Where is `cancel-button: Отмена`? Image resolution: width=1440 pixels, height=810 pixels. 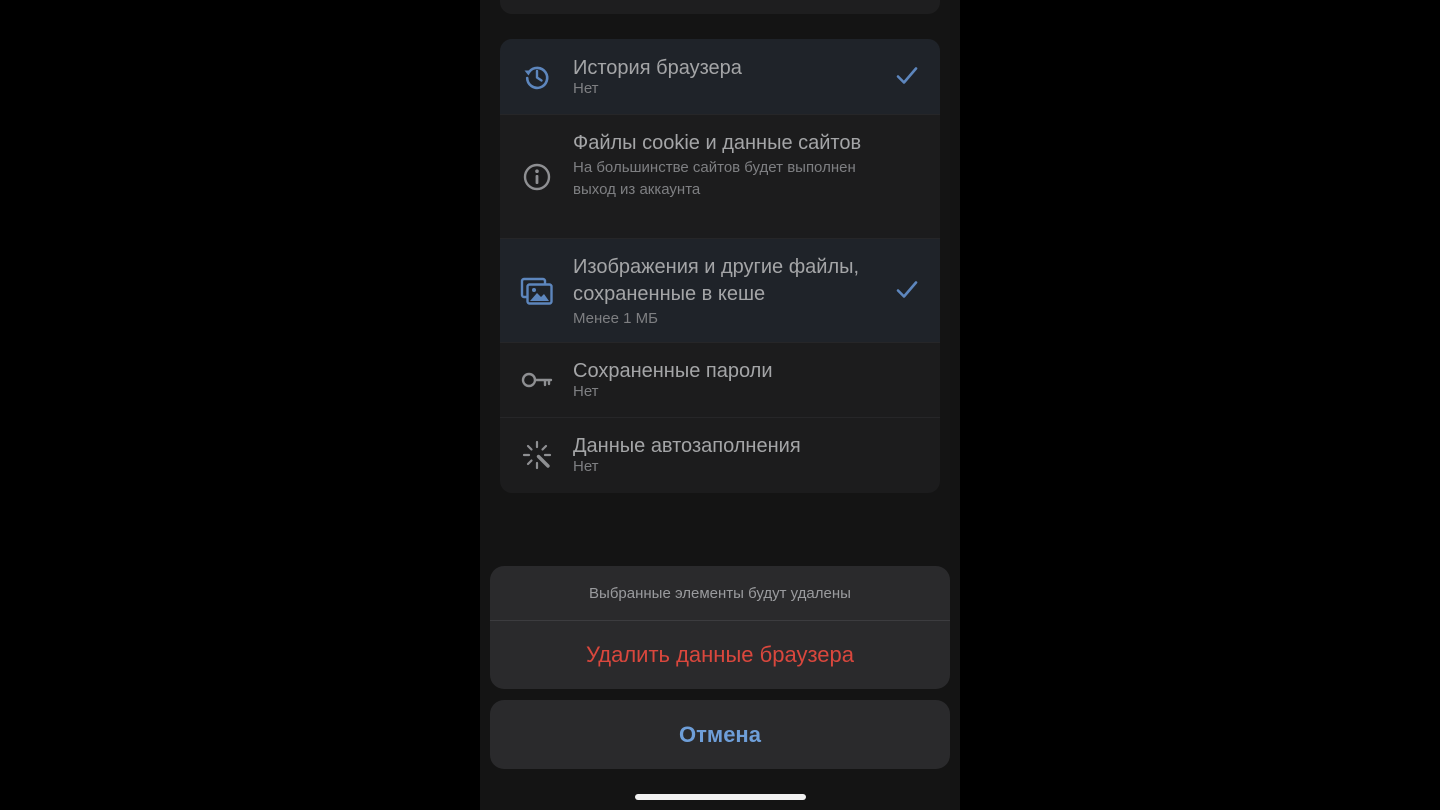
cancel-button: Отмена is located at coordinates (720, 734).